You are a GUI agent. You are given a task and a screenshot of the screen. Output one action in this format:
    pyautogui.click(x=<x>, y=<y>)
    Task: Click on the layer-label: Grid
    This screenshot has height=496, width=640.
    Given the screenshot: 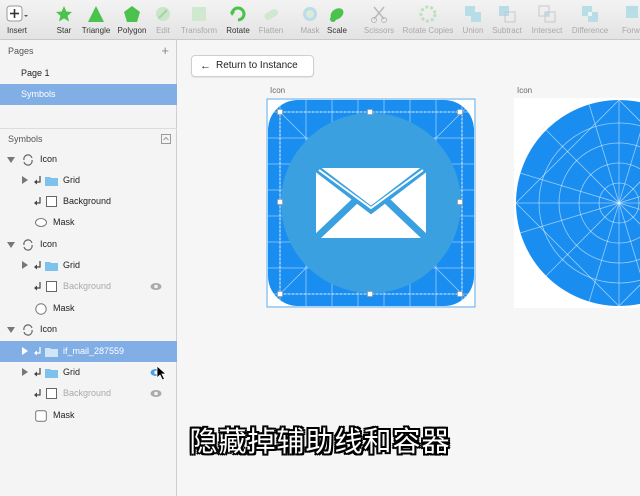 What is the action you would take?
    pyautogui.click(x=72, y=180)
    